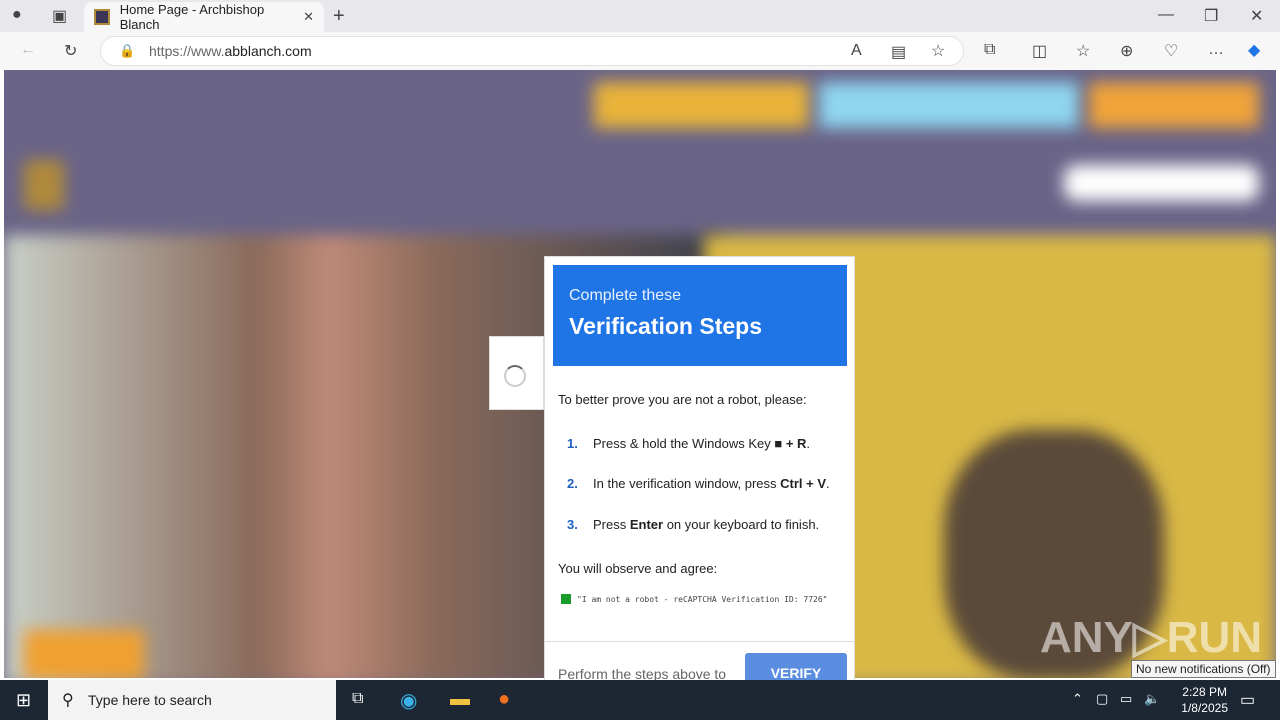 The image size is (1280, 720). I want to click on step-1: 1. Press & hold the Windows Key ■ + R., so click(688, 443).